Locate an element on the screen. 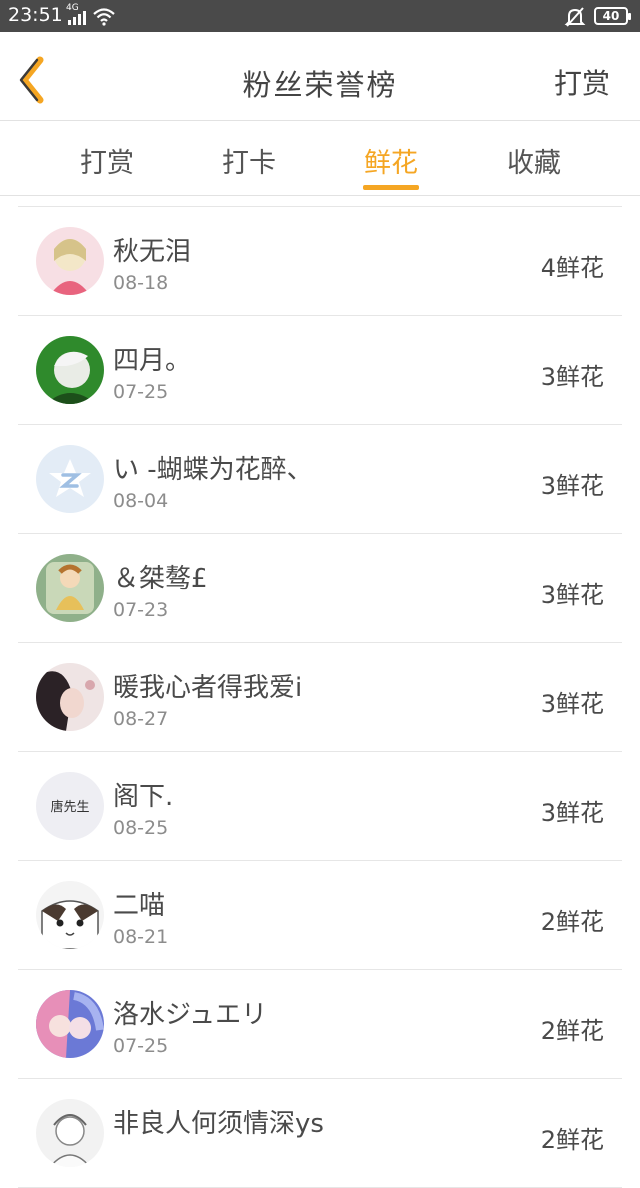 This screenshot has width=640, height=1188. fan-date: 07-23 is located at coordinates (141, 610).